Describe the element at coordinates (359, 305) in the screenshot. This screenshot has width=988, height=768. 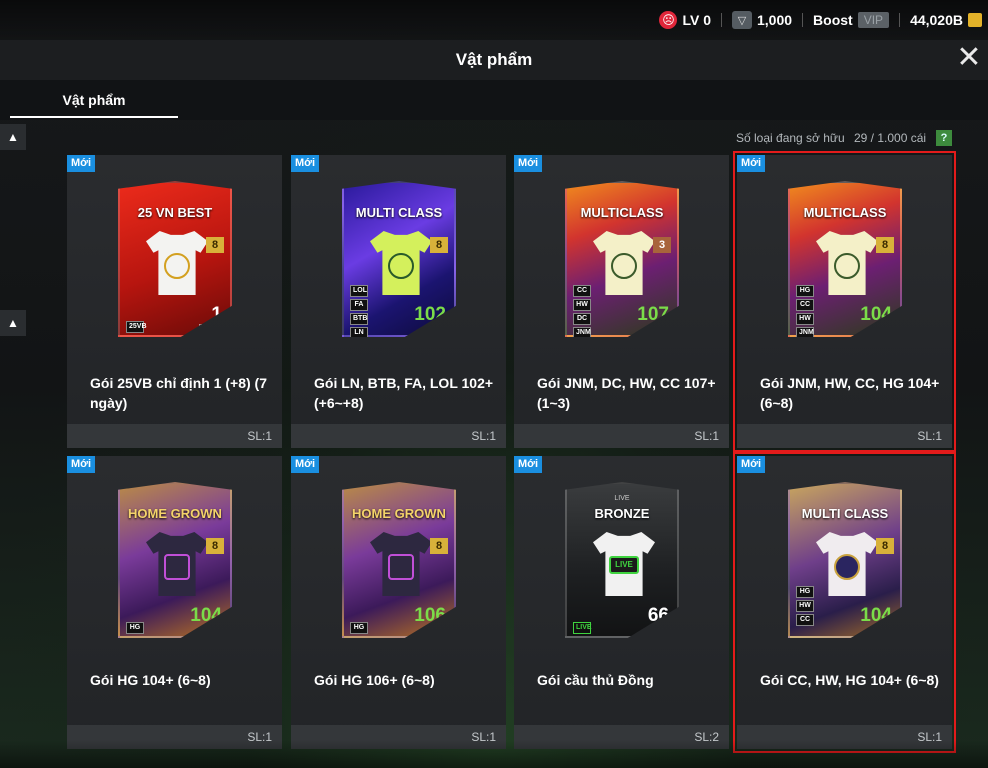
I see `tag: FA` at that location.